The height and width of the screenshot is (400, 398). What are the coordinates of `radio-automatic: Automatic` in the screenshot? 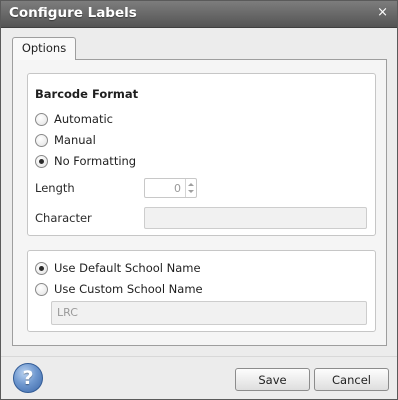 It's located at (74, 119).